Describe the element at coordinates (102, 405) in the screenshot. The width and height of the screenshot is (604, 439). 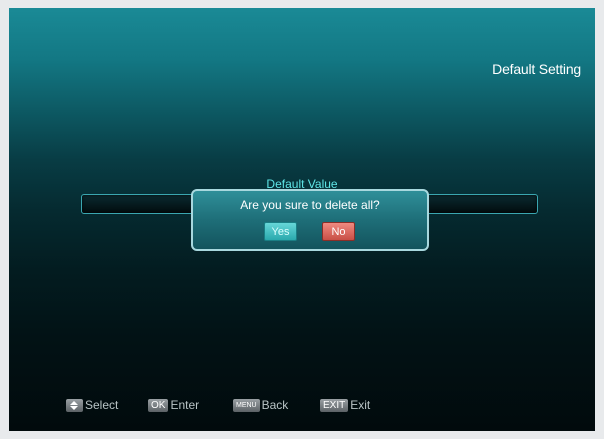
I see `hint-label: Select` at that location.